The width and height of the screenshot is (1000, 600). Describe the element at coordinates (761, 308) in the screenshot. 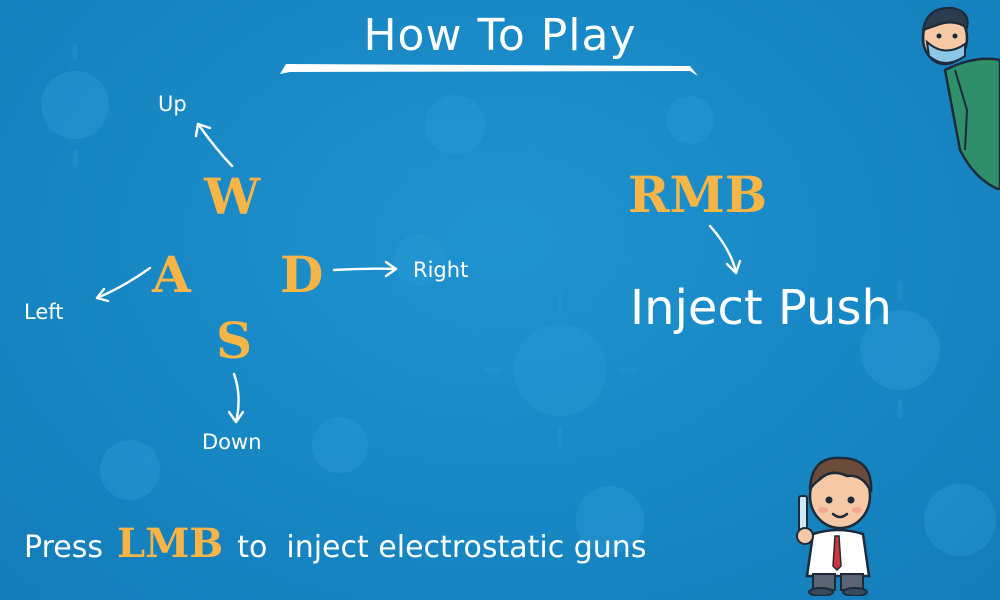

I see `label-inject-push: Inject Push` at that location.